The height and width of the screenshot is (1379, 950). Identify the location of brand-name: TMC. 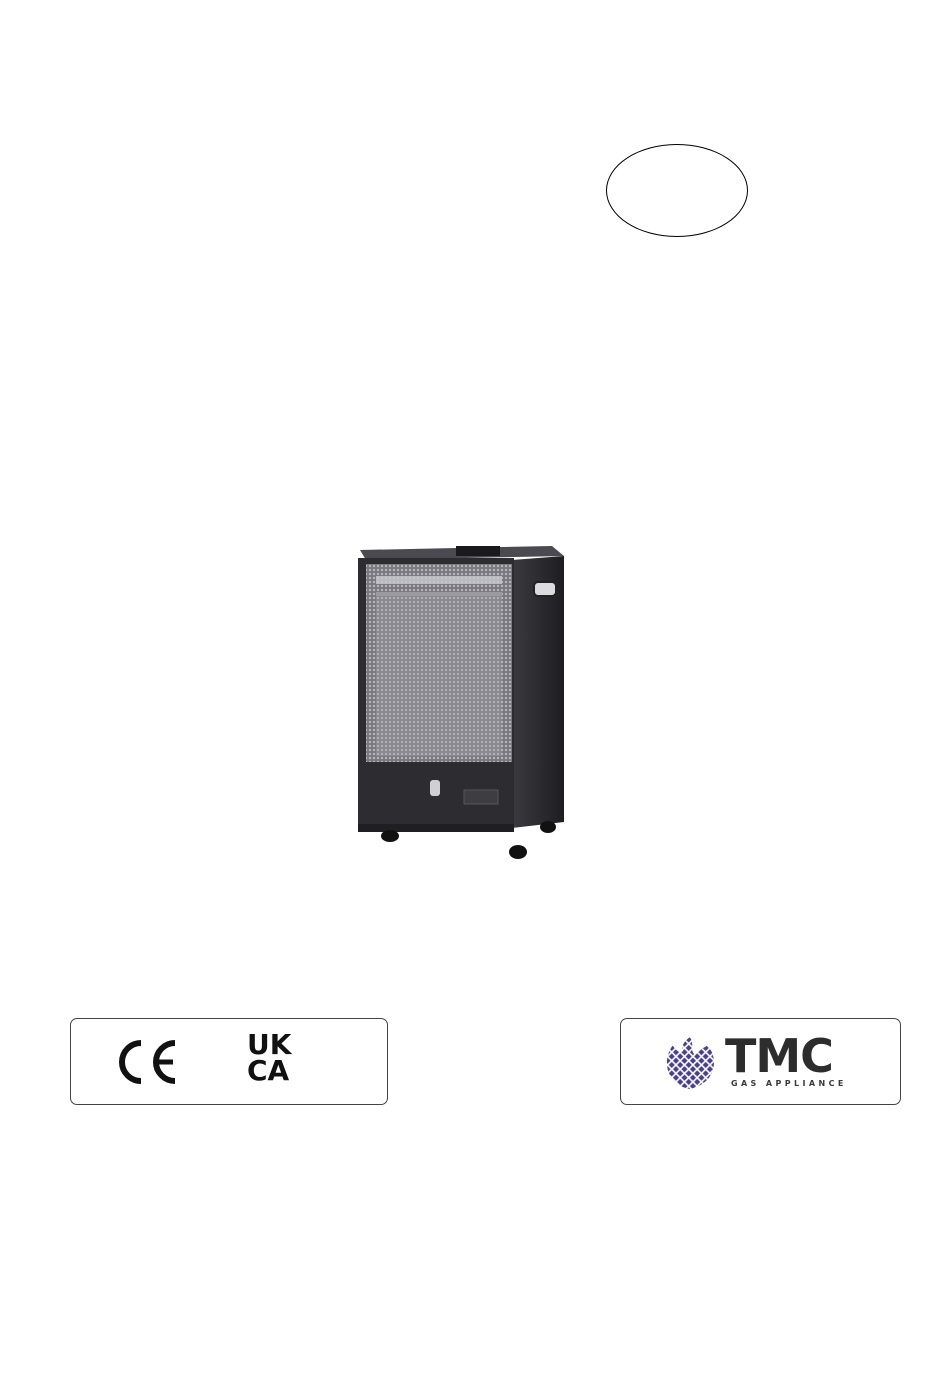
(779, 1056).